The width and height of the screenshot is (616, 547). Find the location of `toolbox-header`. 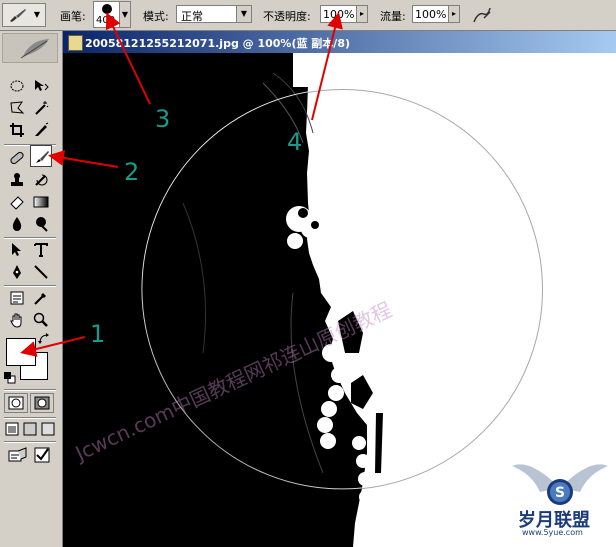

toolbox-header is located at coordinates (30, 48).